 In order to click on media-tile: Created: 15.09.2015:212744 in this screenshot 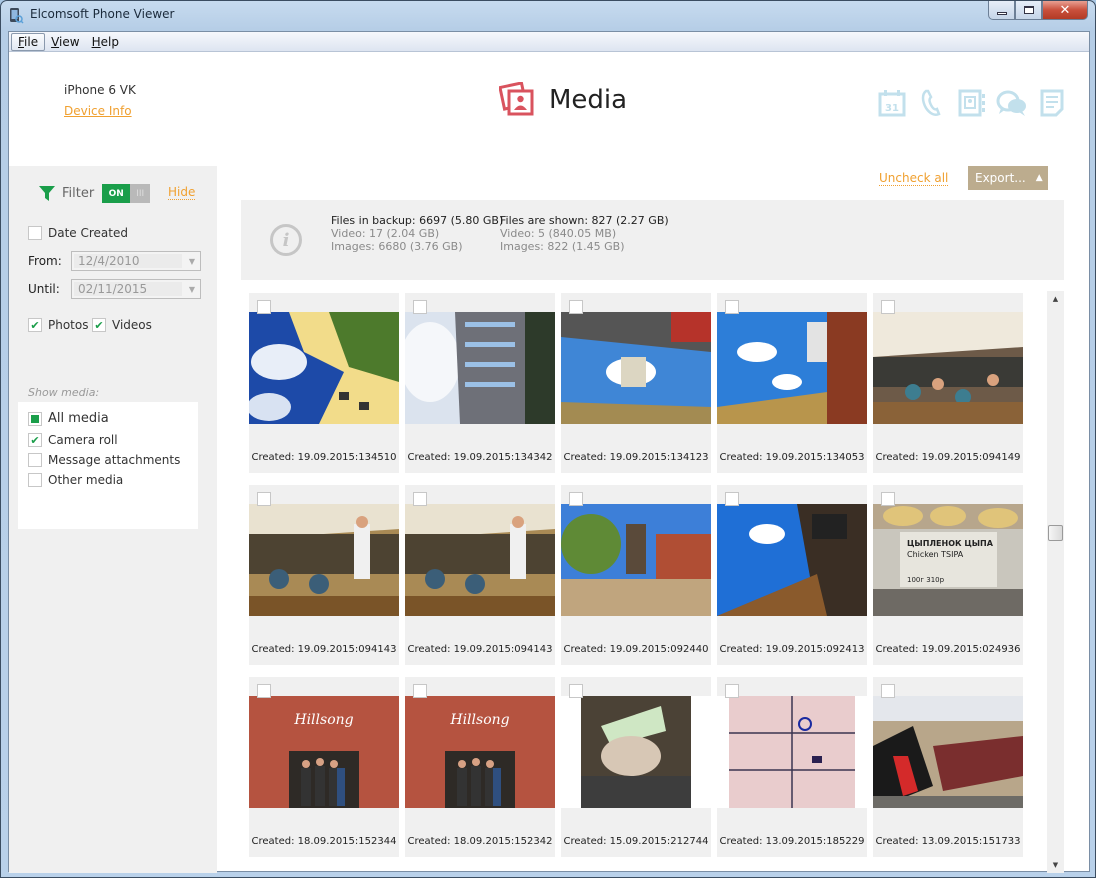, I will do `click(636, 767)`.